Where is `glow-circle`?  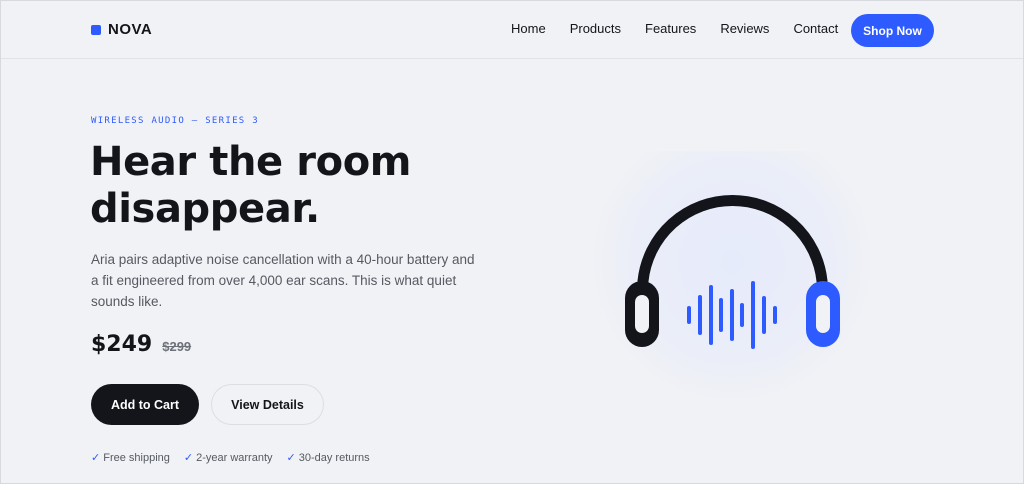
glow-circle is located at coordinates (732, 276).